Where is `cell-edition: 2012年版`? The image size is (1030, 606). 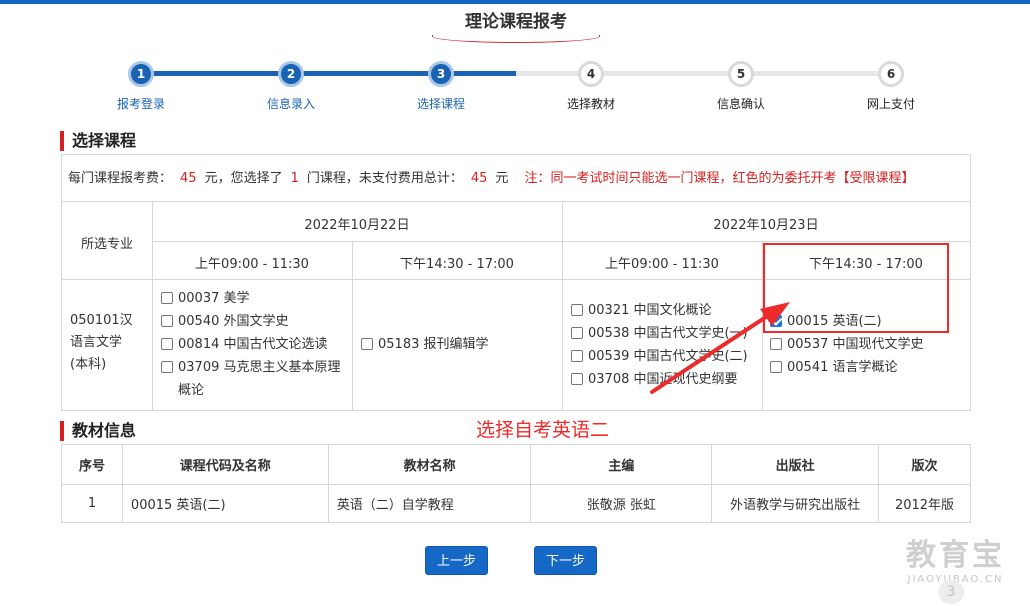 cell-edition: 2012年版 is located at coordinates (924, 503).